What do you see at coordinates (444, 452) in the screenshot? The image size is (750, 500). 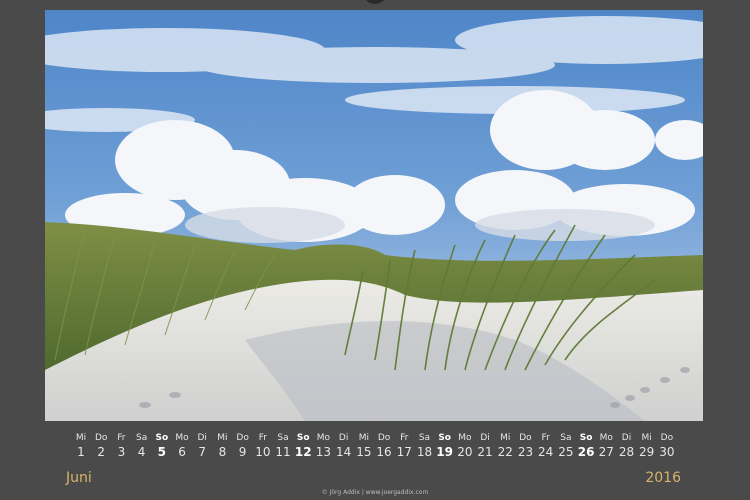 I see `day-number: 19` at bounding box center [444, 452].